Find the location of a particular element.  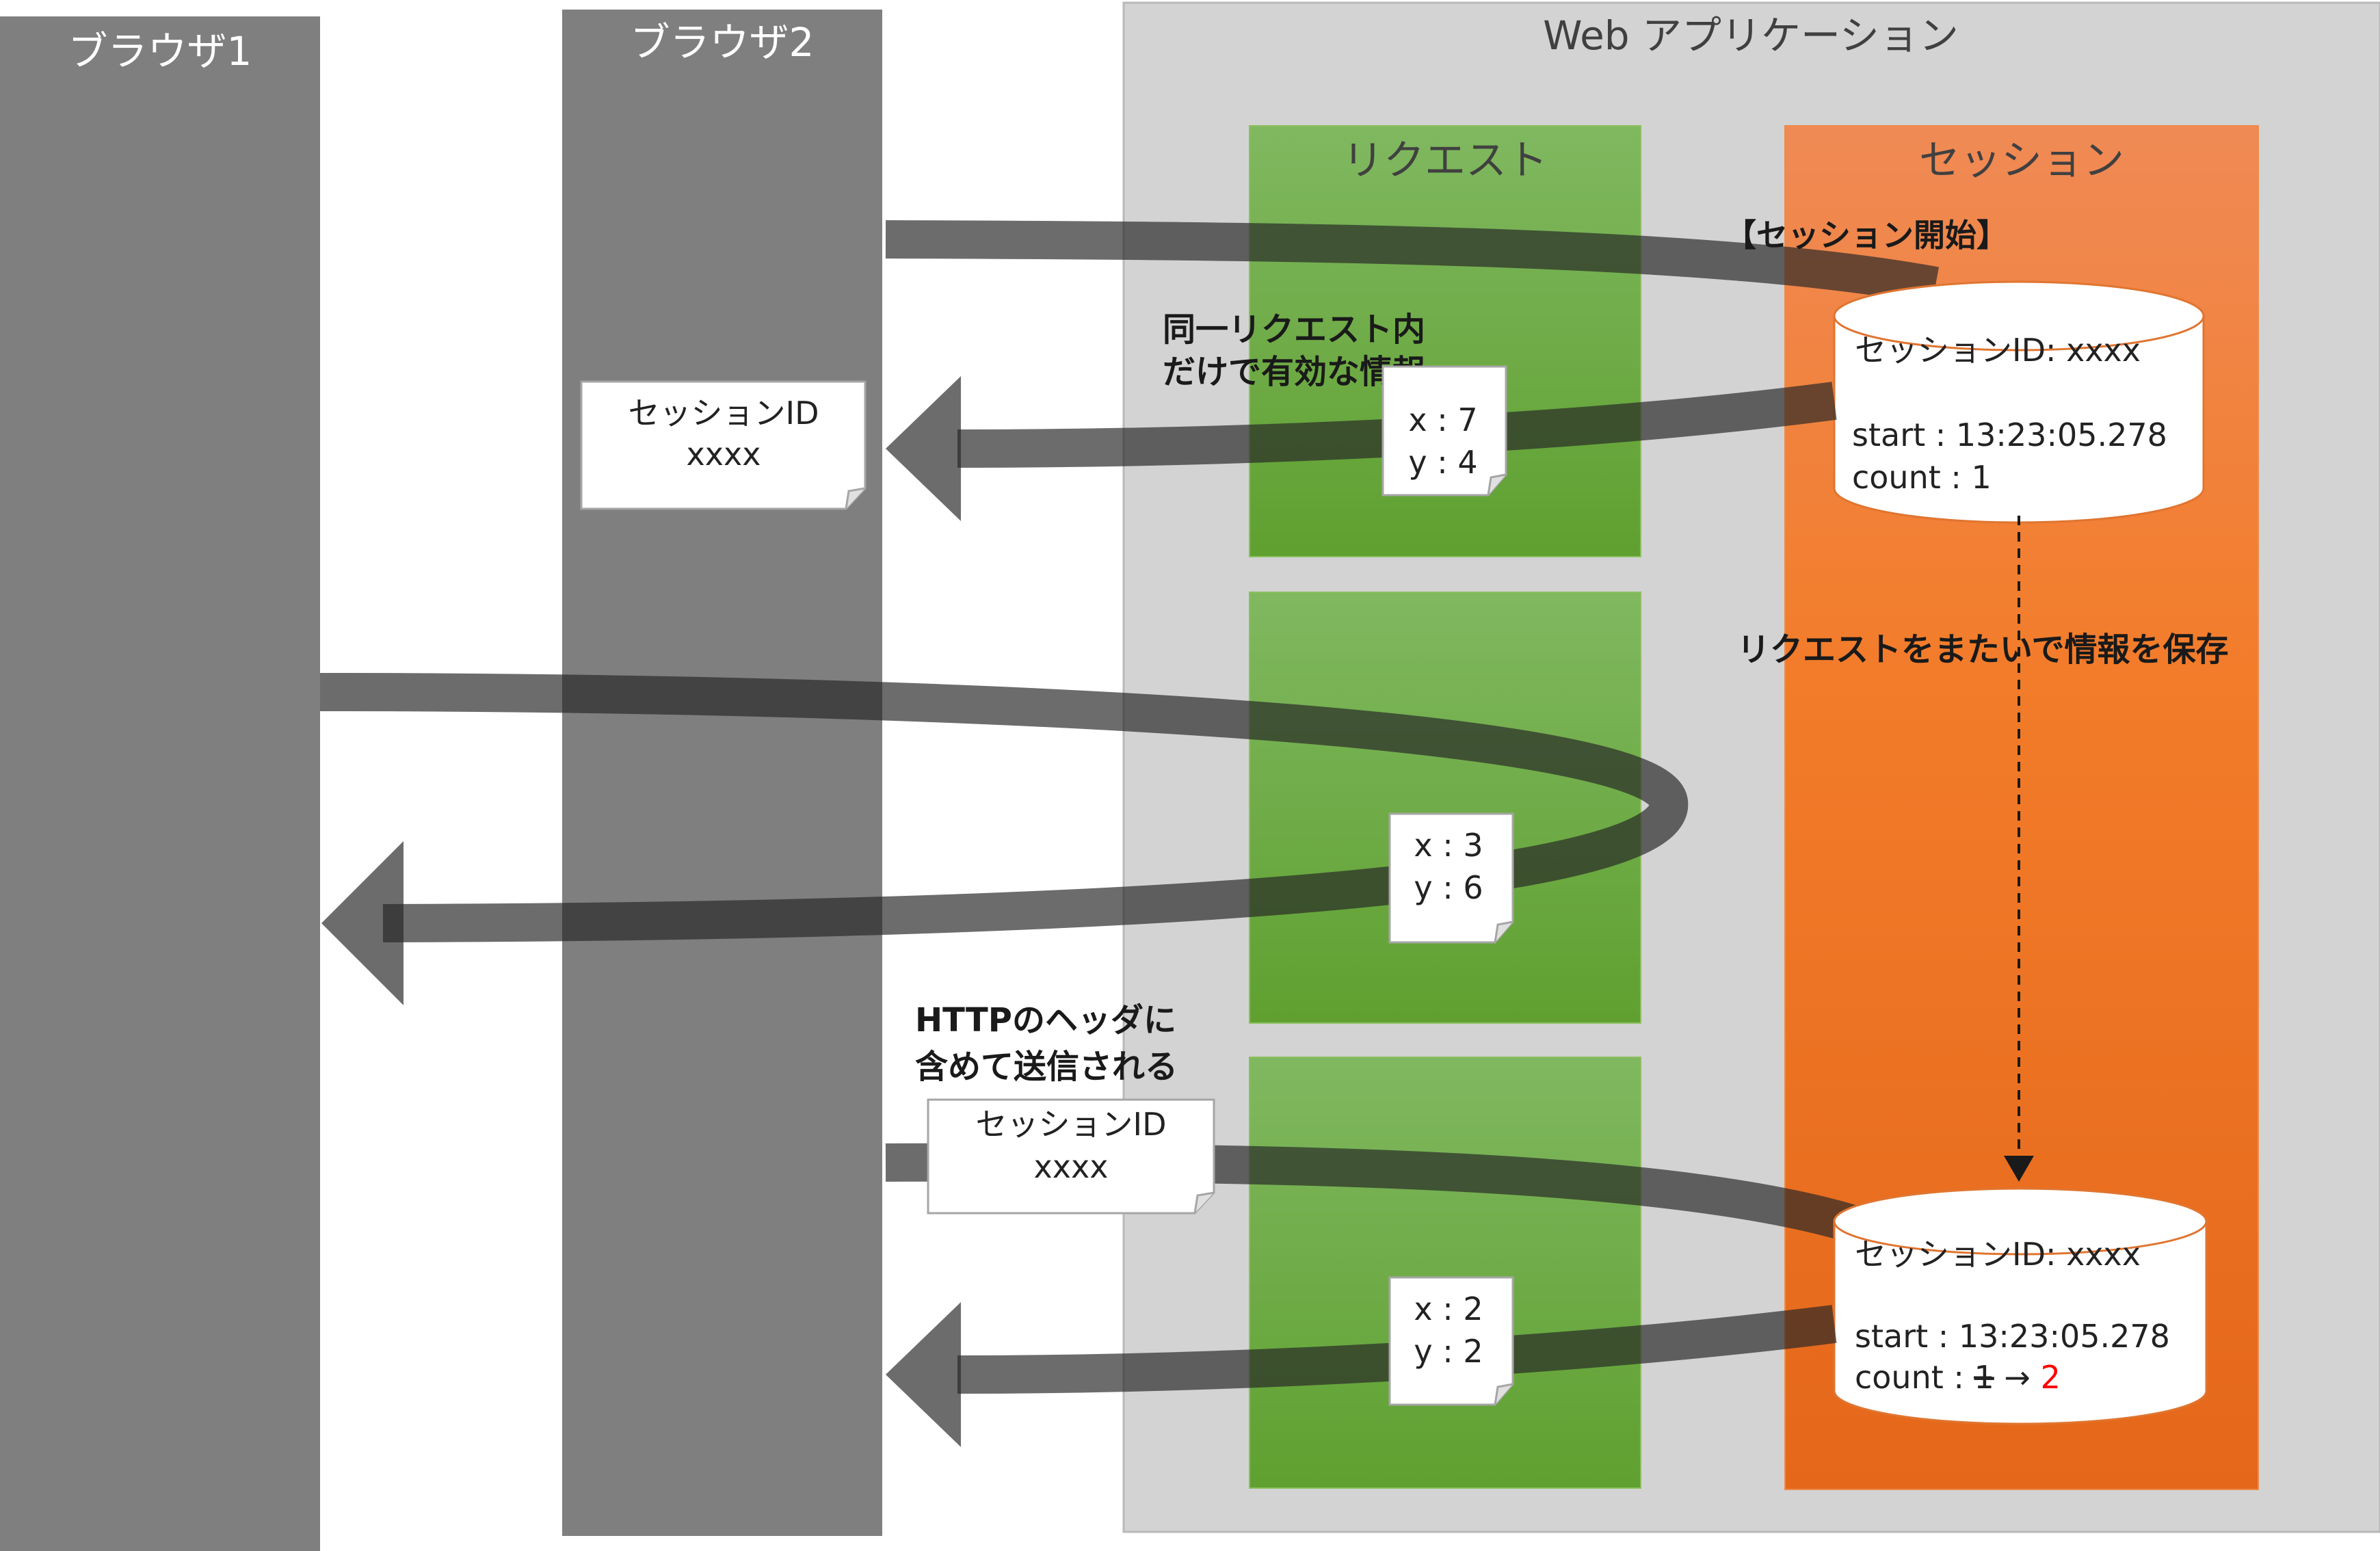

session-title: セッション is located at coordinates (2021, 161).